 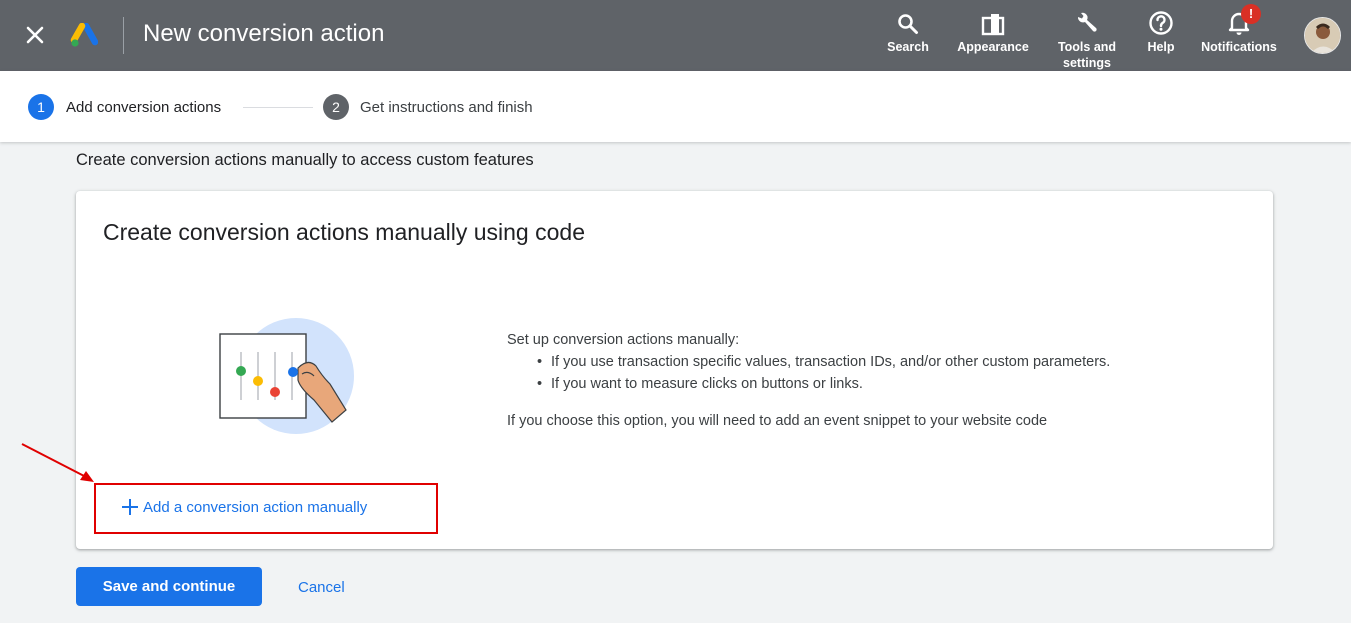 I want to click on help-button: Help, so click(x=1161, y=31).